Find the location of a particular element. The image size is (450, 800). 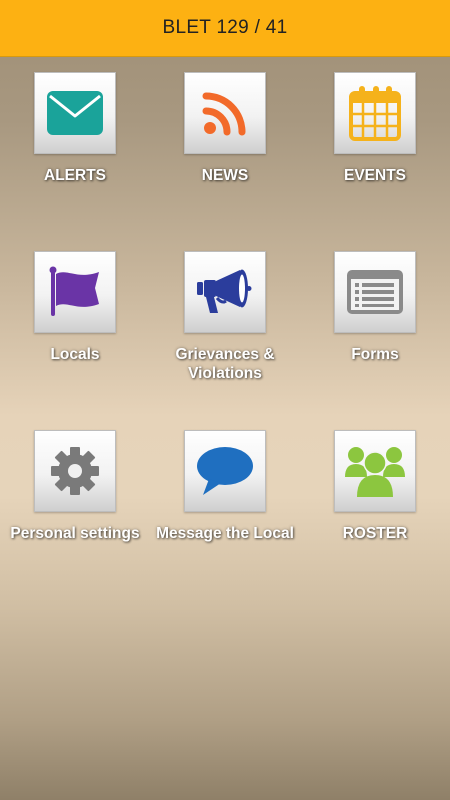

people-group-icon is located at coordinates (375, 471).